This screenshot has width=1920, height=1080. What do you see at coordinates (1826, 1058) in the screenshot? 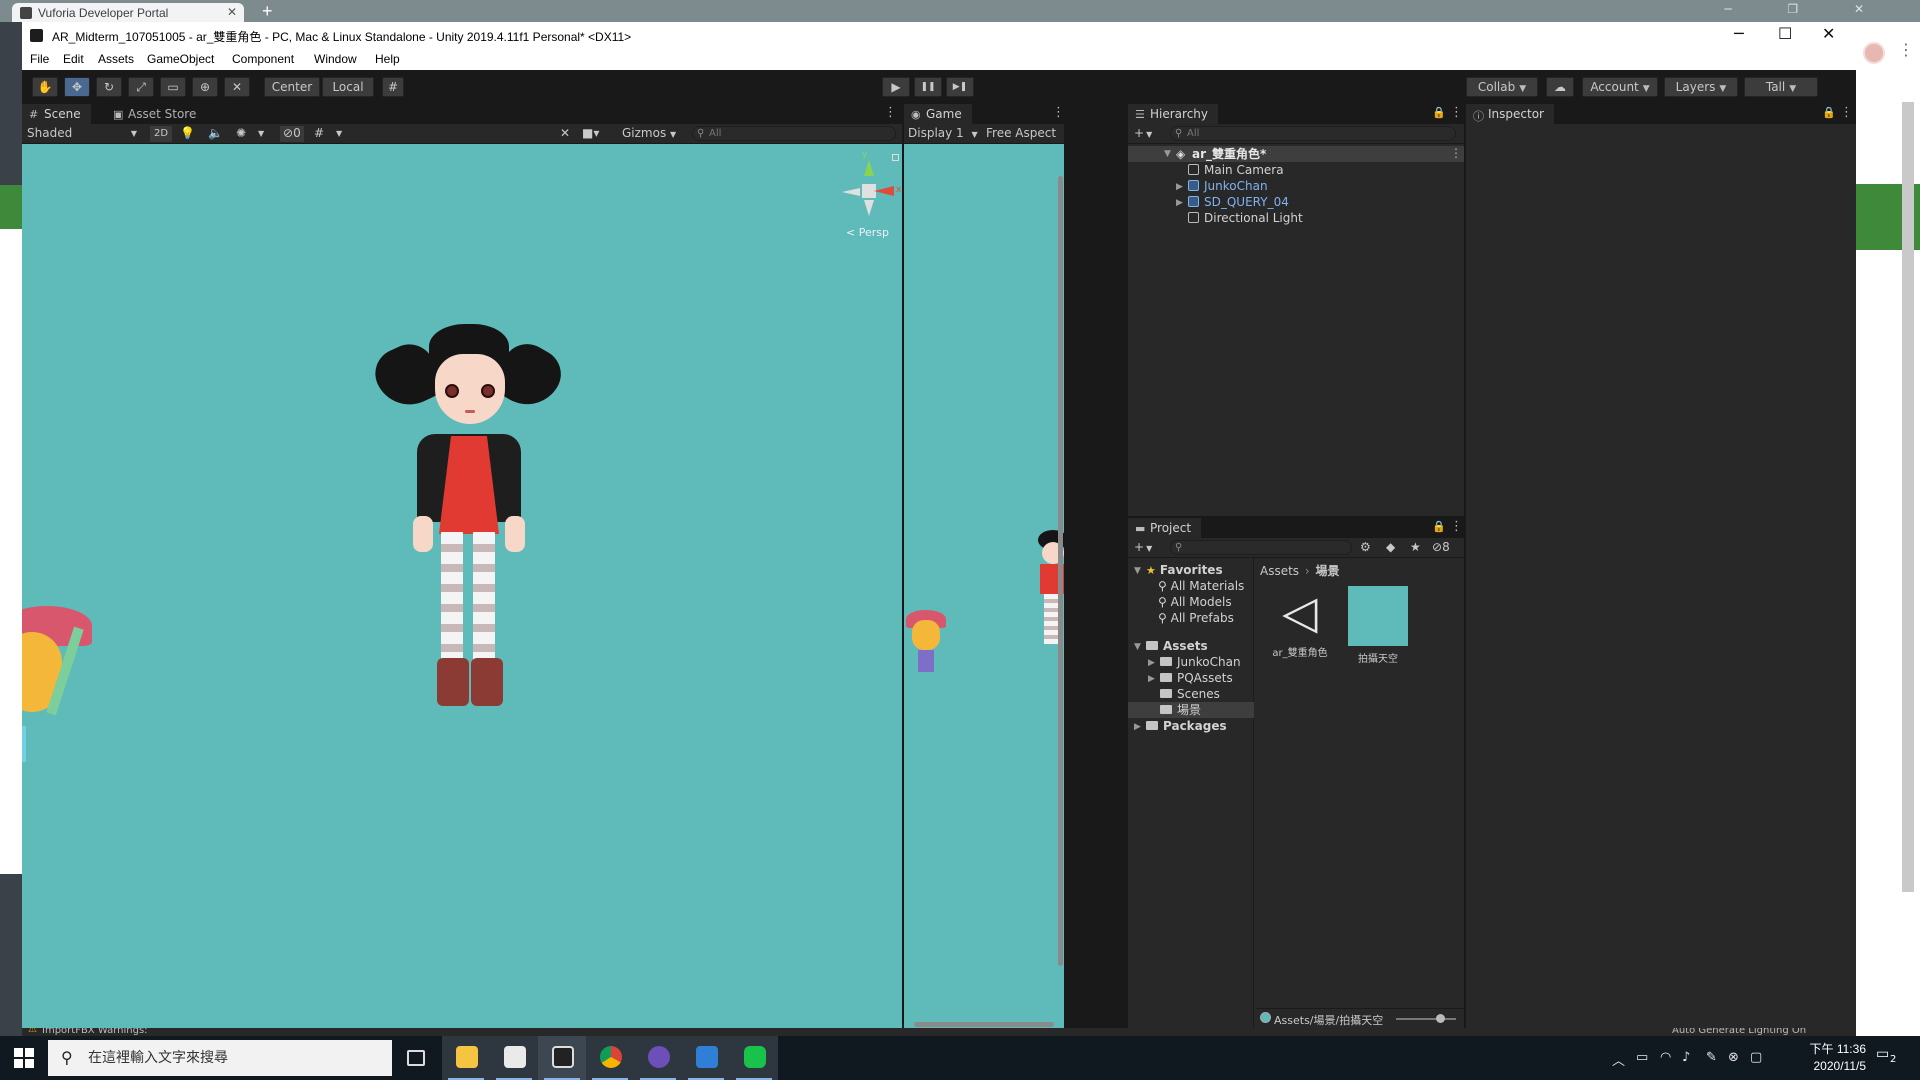
I see `taskbar-clock: 下午 11:36 2020/11/5` at bounding box center [1826, 1058].